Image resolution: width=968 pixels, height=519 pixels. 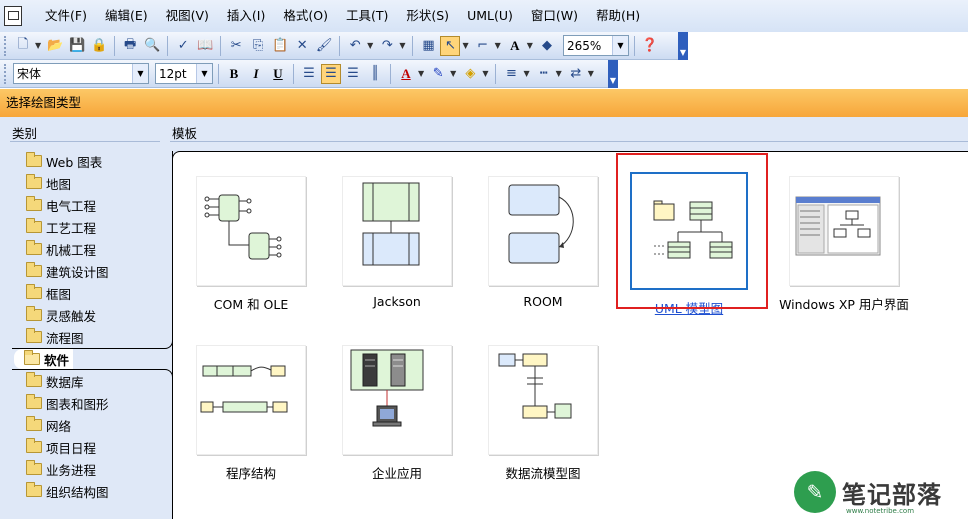 I want to click on menu-help: 帮助(H), so click(x=618, y=16).